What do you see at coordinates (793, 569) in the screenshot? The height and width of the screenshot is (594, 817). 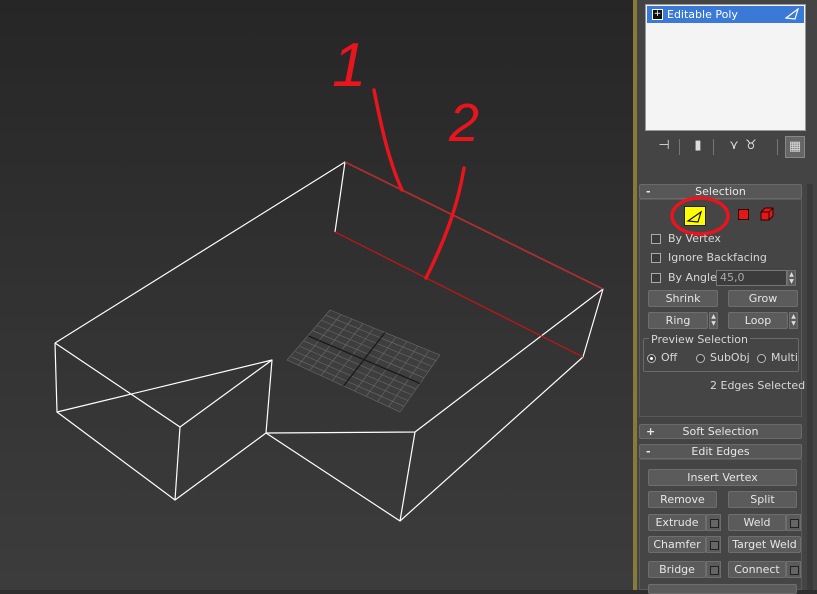 I see `connect-settings-icon` at bounding box center [793, 569].